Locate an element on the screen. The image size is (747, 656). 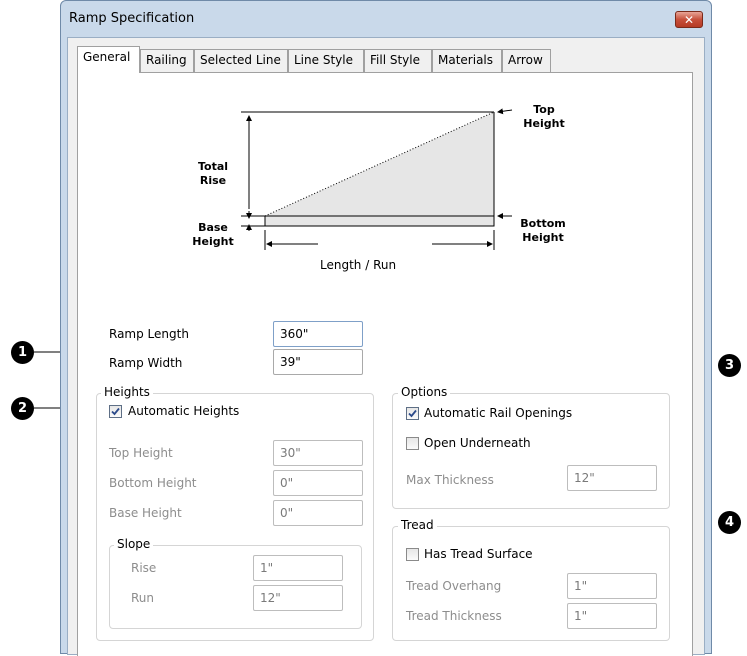
open-underneath-checkbox is located at coordinates (412, 443).